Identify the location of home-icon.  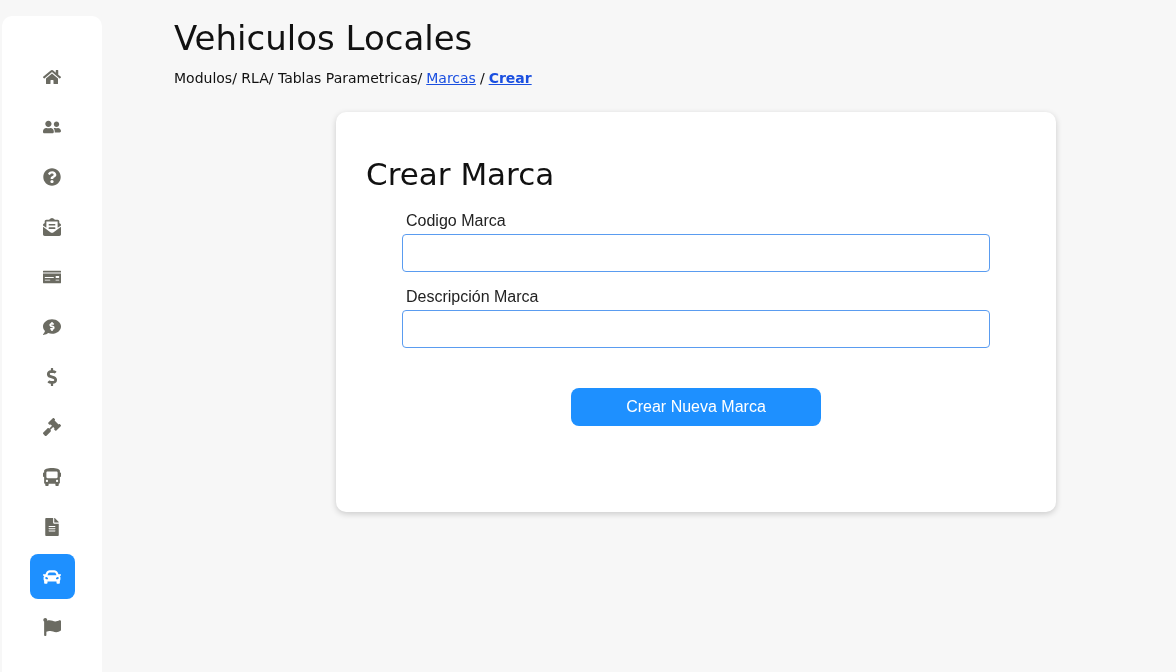
(52, 76).